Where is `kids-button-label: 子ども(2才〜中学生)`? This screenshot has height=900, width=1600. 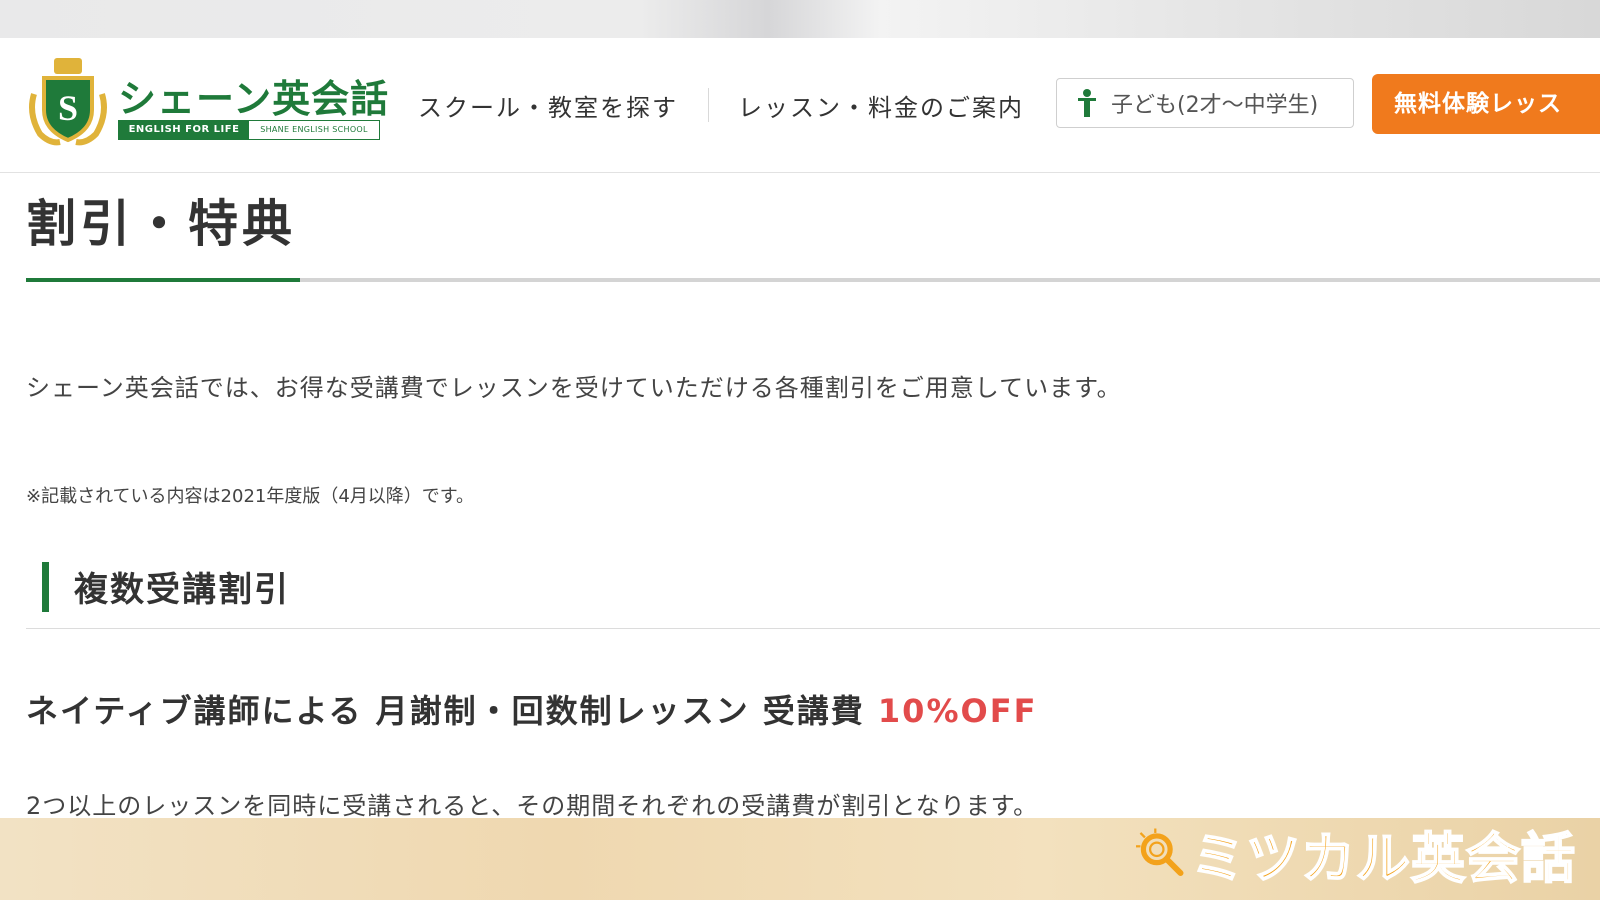 kids-button-label: 子ども(2才〜中学生) is located at coordinates (1215, 105).